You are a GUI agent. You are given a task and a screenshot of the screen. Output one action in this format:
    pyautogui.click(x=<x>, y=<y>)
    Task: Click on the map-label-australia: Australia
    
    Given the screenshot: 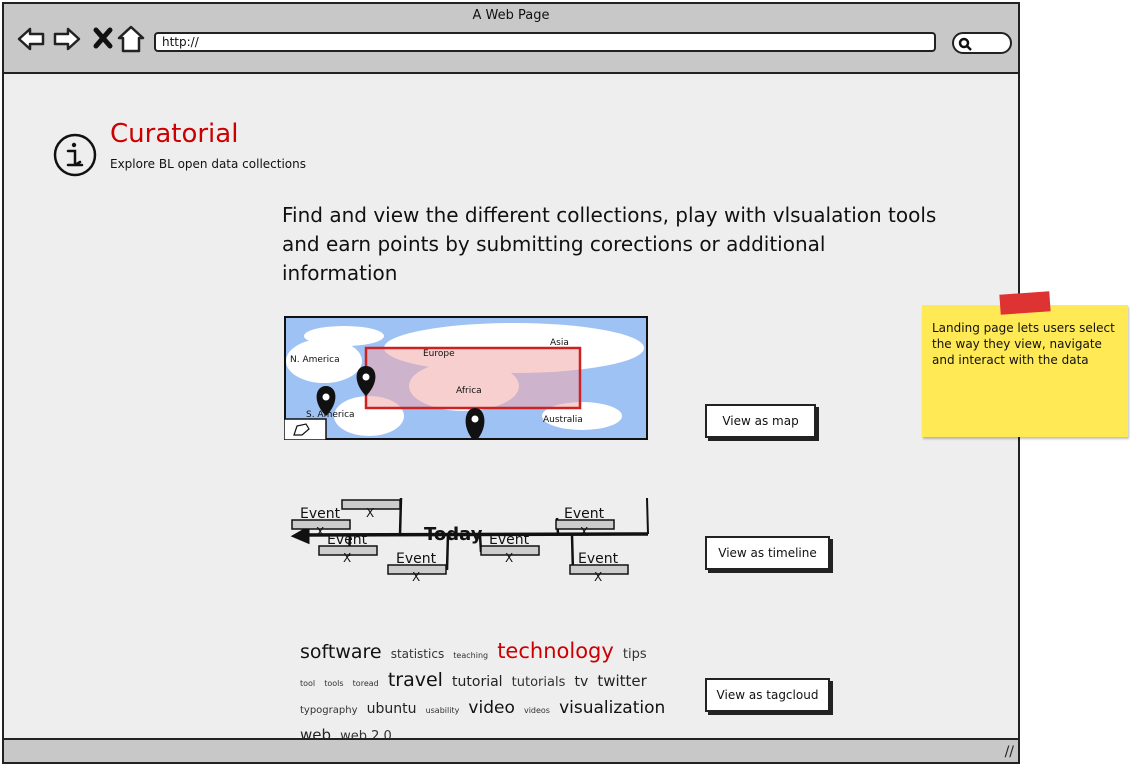 What is the action you would take?
    pyautogui.click(x=563, y=420)
    